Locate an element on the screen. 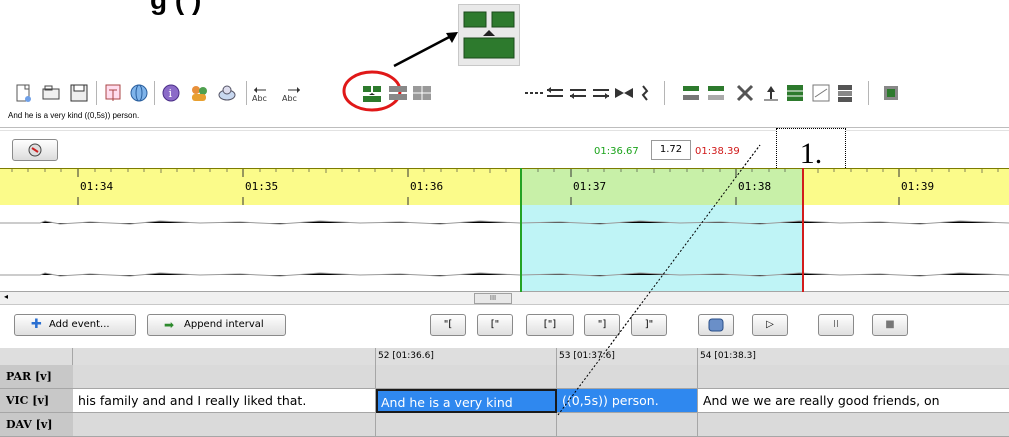  selected-event-cell: ((0,5s)) person. is located at coordinates (627, 401).